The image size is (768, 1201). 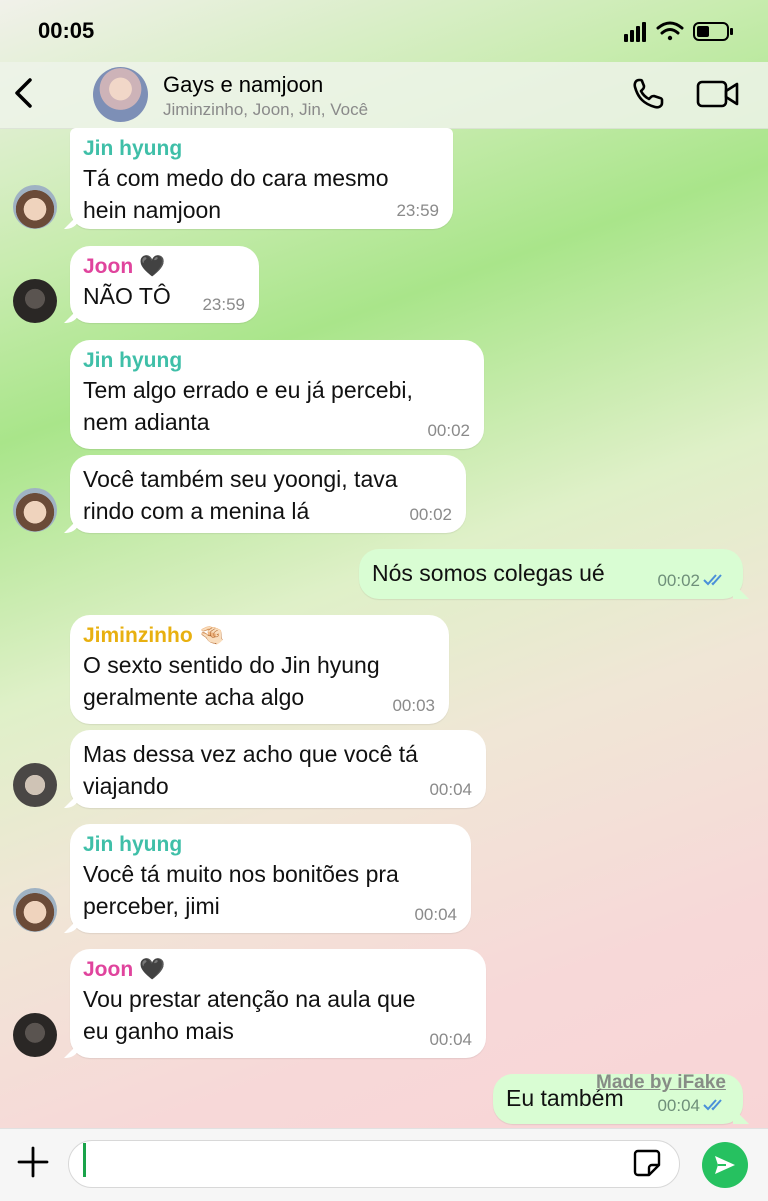 I want to click on message-input, so click(x=374, y=1164).